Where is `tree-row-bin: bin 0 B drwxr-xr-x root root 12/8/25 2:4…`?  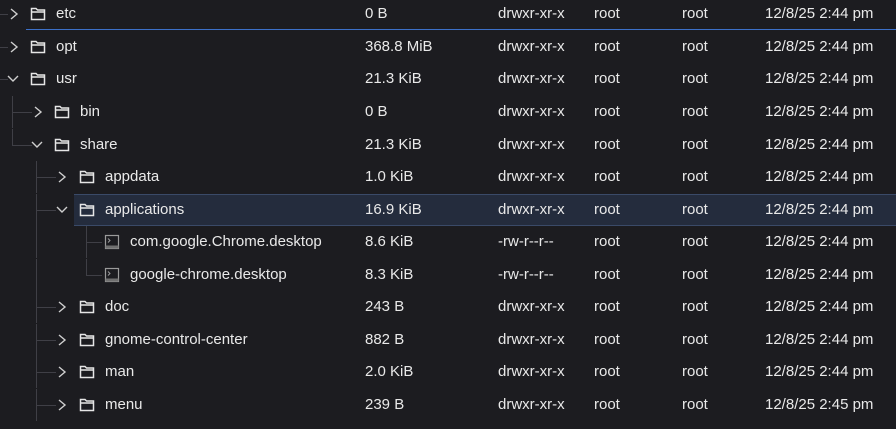
tree-row-bin: bin 0 B drwxr-xr-x root root 12/8/25 2:4… is located at coordinates (448, 112).